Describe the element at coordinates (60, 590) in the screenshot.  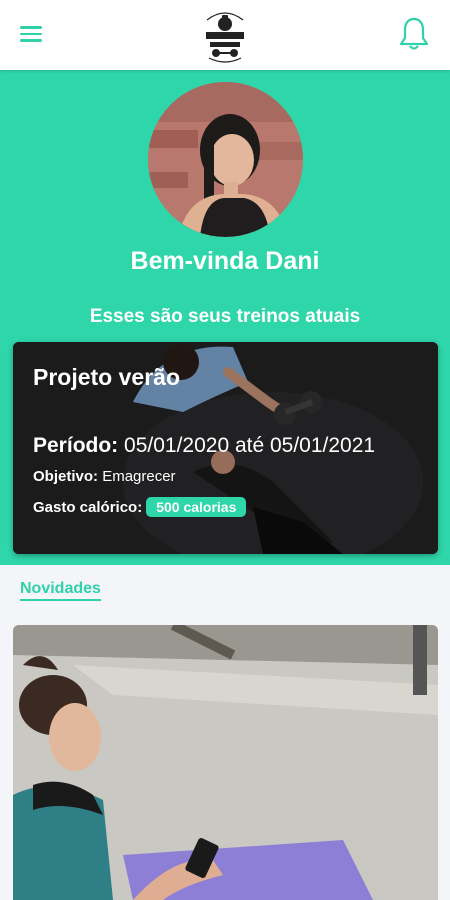
I see `news-tab: Novidades` at that location.